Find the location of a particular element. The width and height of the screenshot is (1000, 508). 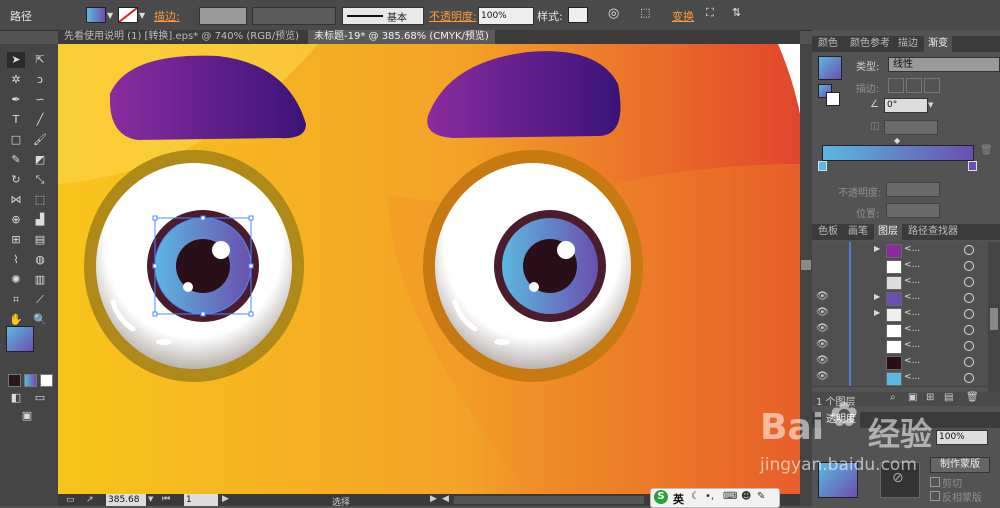

tab-gradient: 渐变 is located at coordinates (938, 44).